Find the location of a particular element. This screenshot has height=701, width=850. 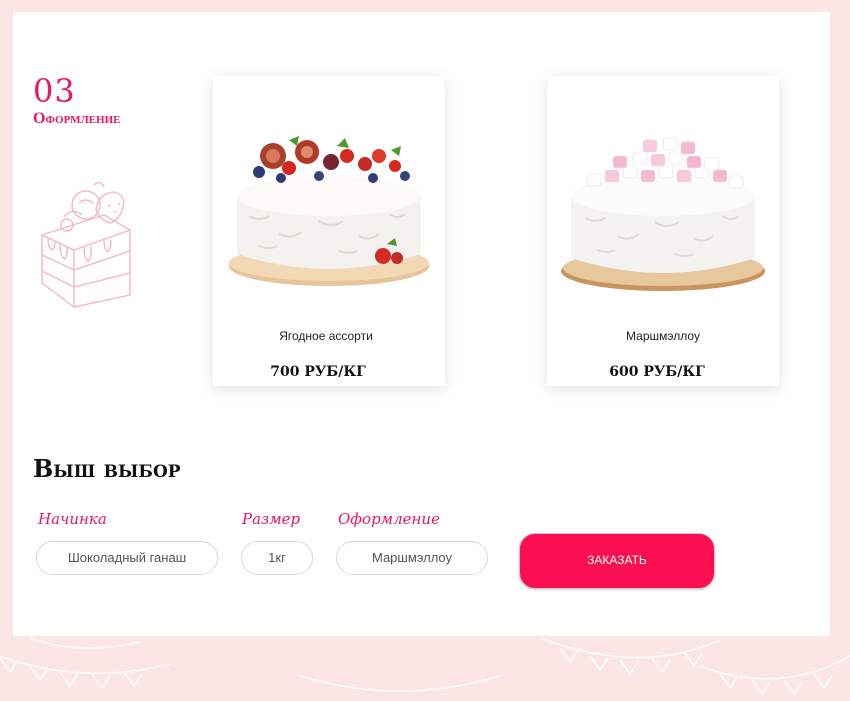

order-button: ЗАКАЗАТЬ is located at coordinates (617, 561).